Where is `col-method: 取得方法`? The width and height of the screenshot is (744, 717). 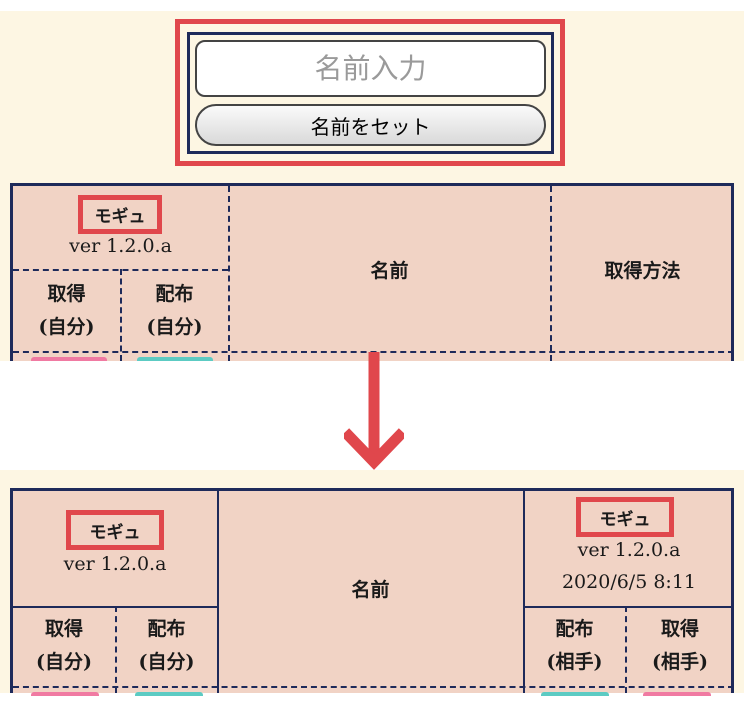
col-method: 取得方法 is located at coordinates (642, 271).